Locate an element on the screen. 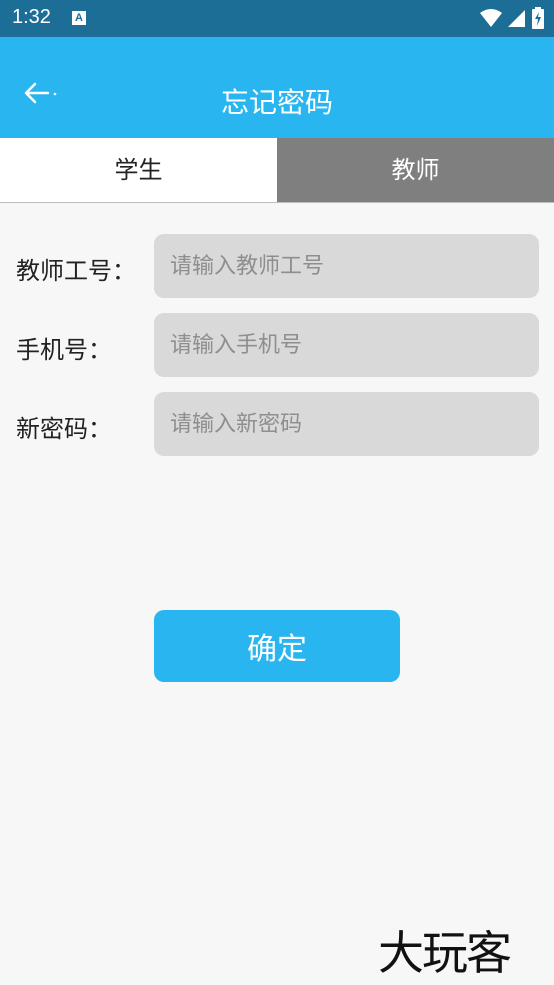 The image size is (554, 985). tab-teacher: 教师 is located at coordinates (415, 170).